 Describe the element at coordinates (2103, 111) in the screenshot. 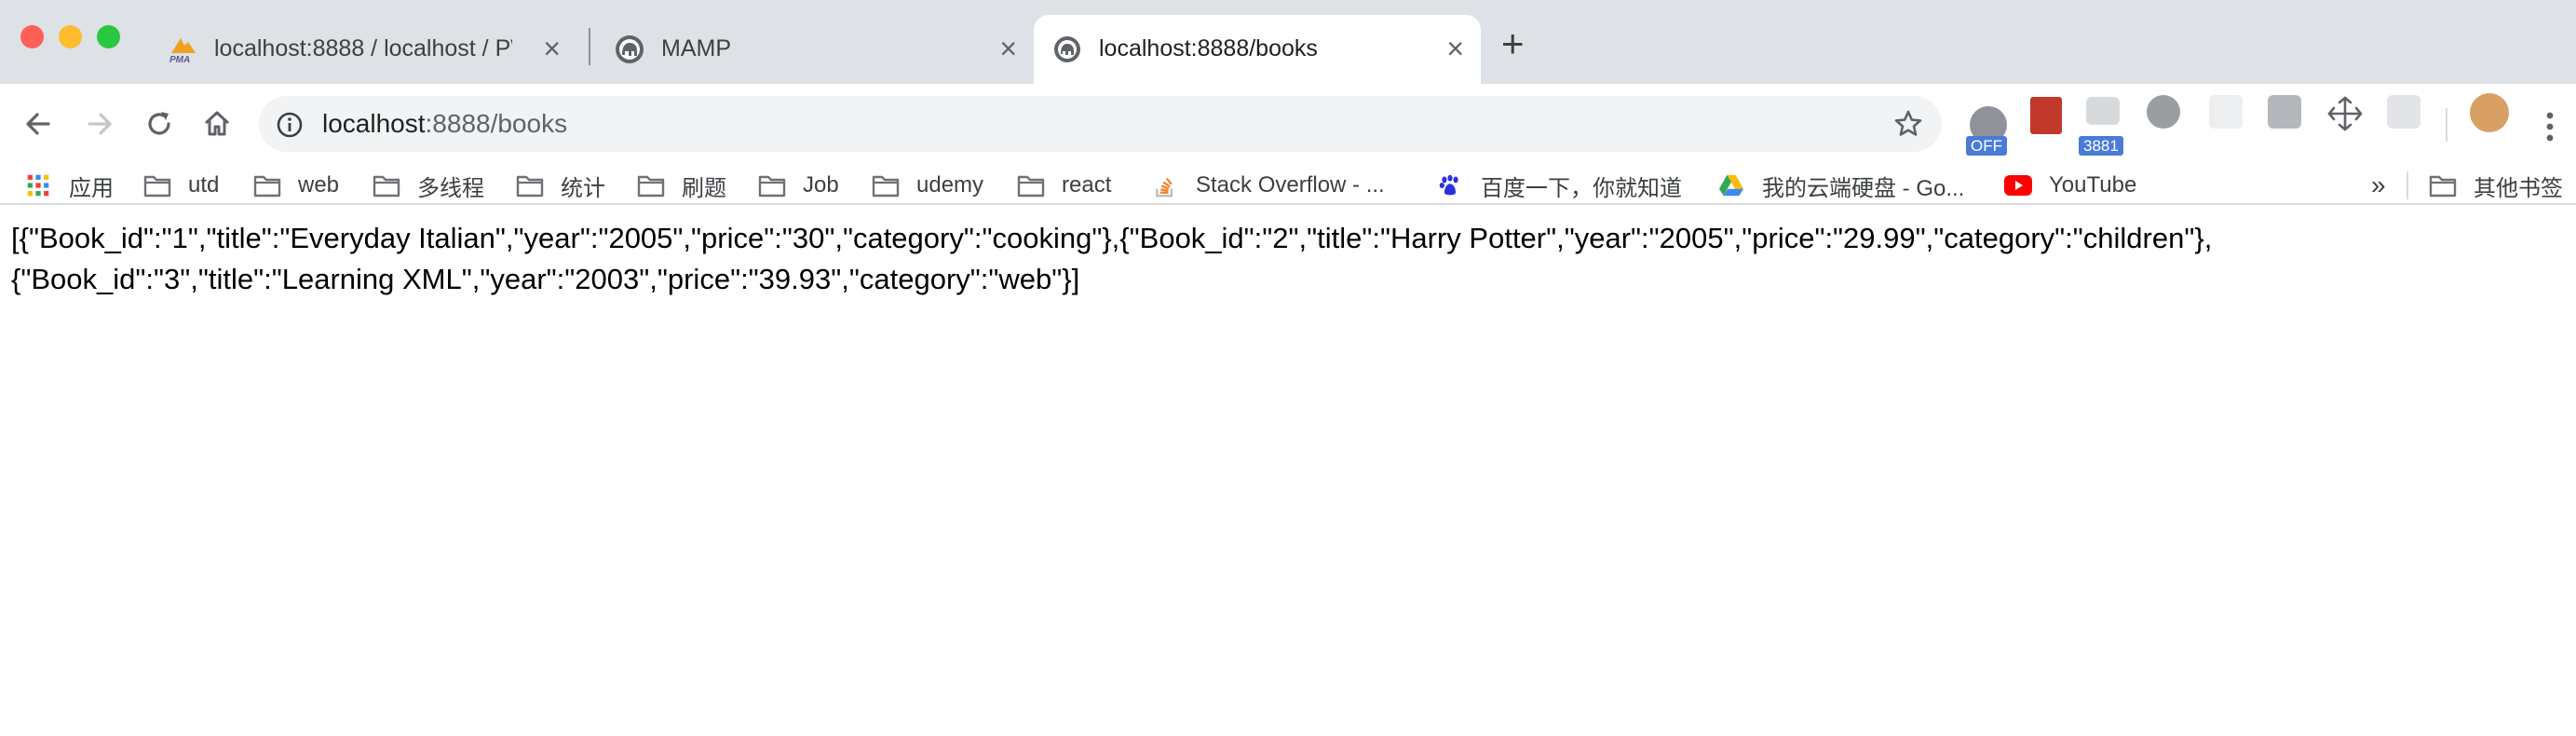

I see `extension-counter-icon` at that location.